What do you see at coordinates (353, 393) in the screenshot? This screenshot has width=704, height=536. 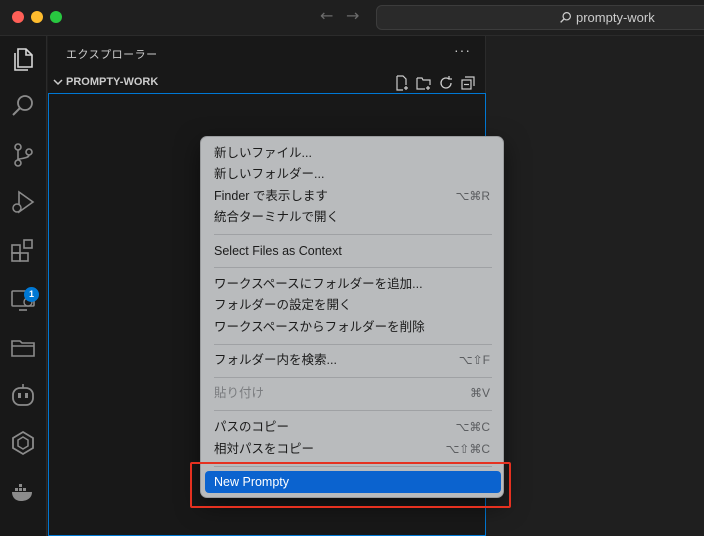 I see `menu-item-paste: 貼り付け ⌘V` at bounding box center [353, 393].